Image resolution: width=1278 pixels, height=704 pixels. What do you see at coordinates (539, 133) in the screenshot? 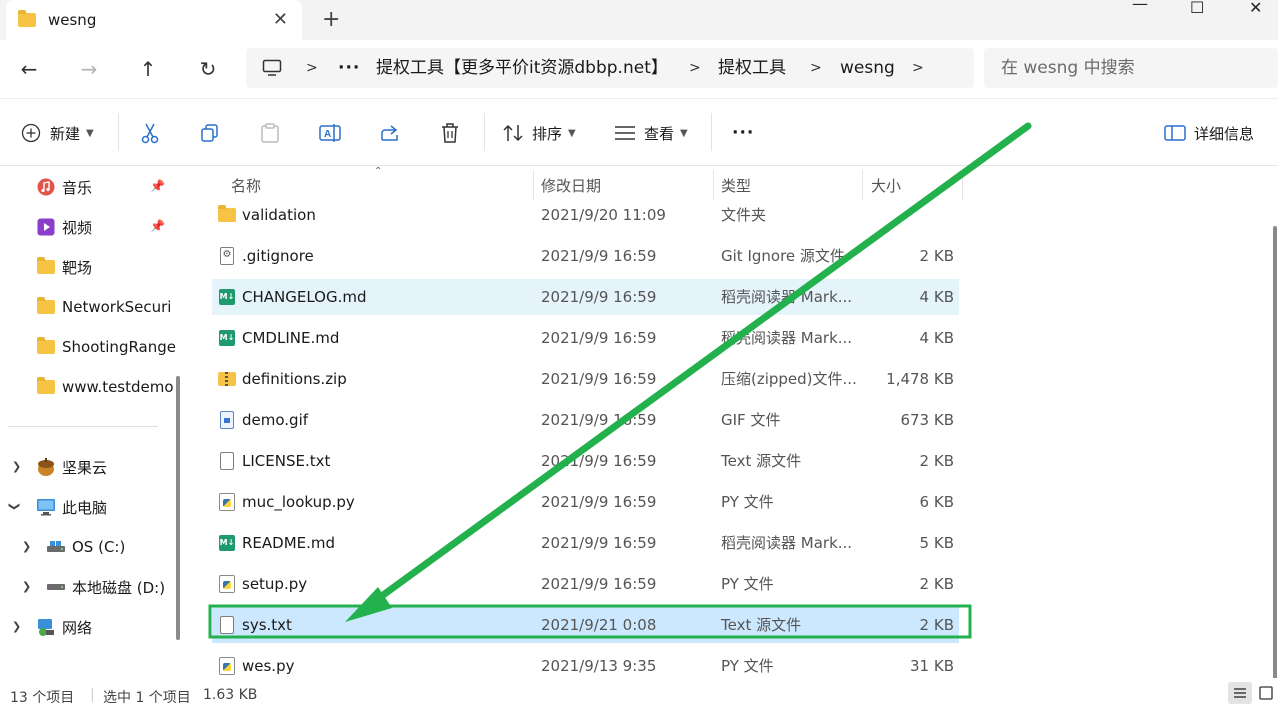
I see `sort-button: 排序 ▼` at bounding box center [539, 133].